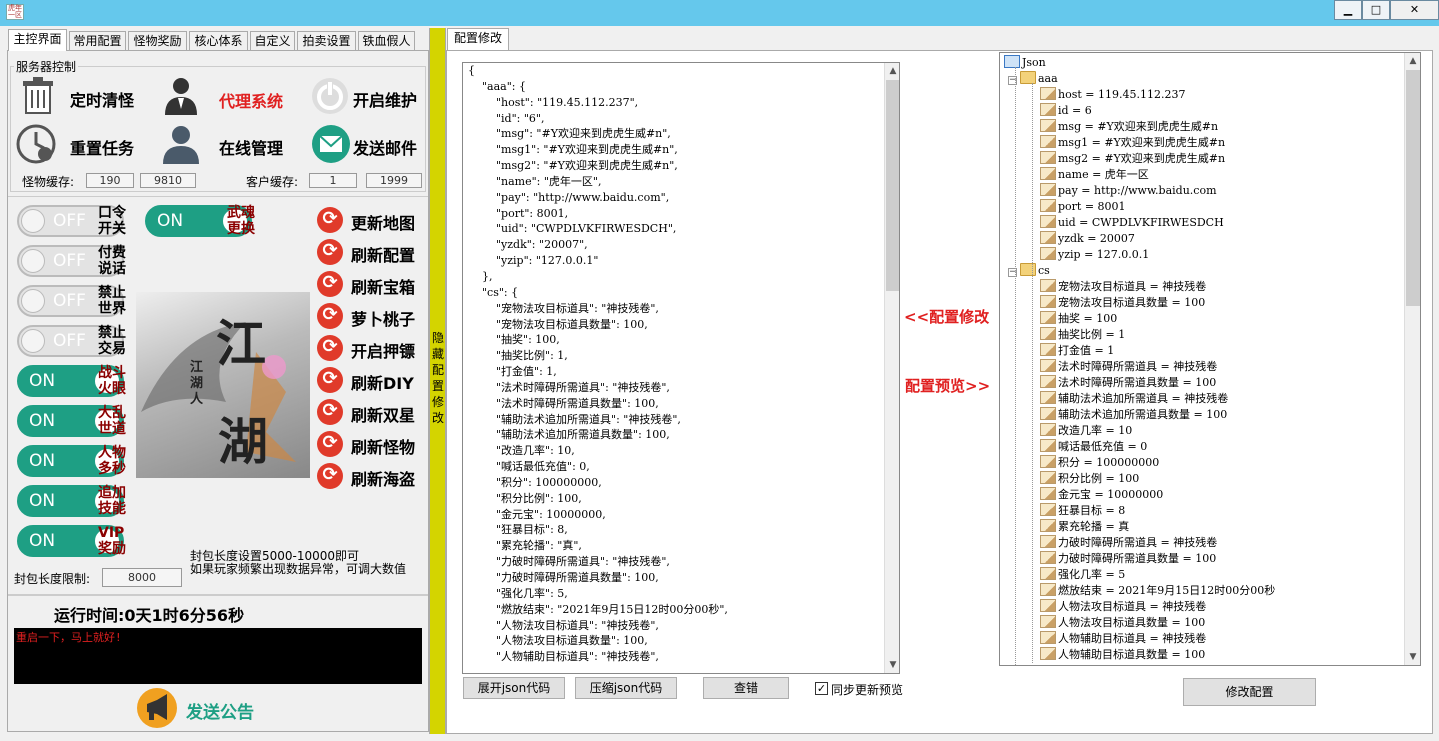  Describe the element at coordinates (1132, 223) in the screenshot. I see `tree-leaf: uid = CWPDLVKFIRWESDCH` at that location.